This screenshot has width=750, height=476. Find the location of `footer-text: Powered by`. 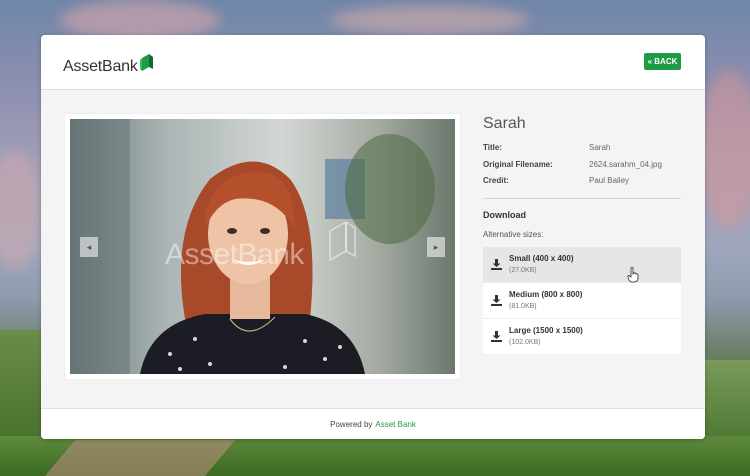

footer-text: Powered by is located at coordinates (351, 424).